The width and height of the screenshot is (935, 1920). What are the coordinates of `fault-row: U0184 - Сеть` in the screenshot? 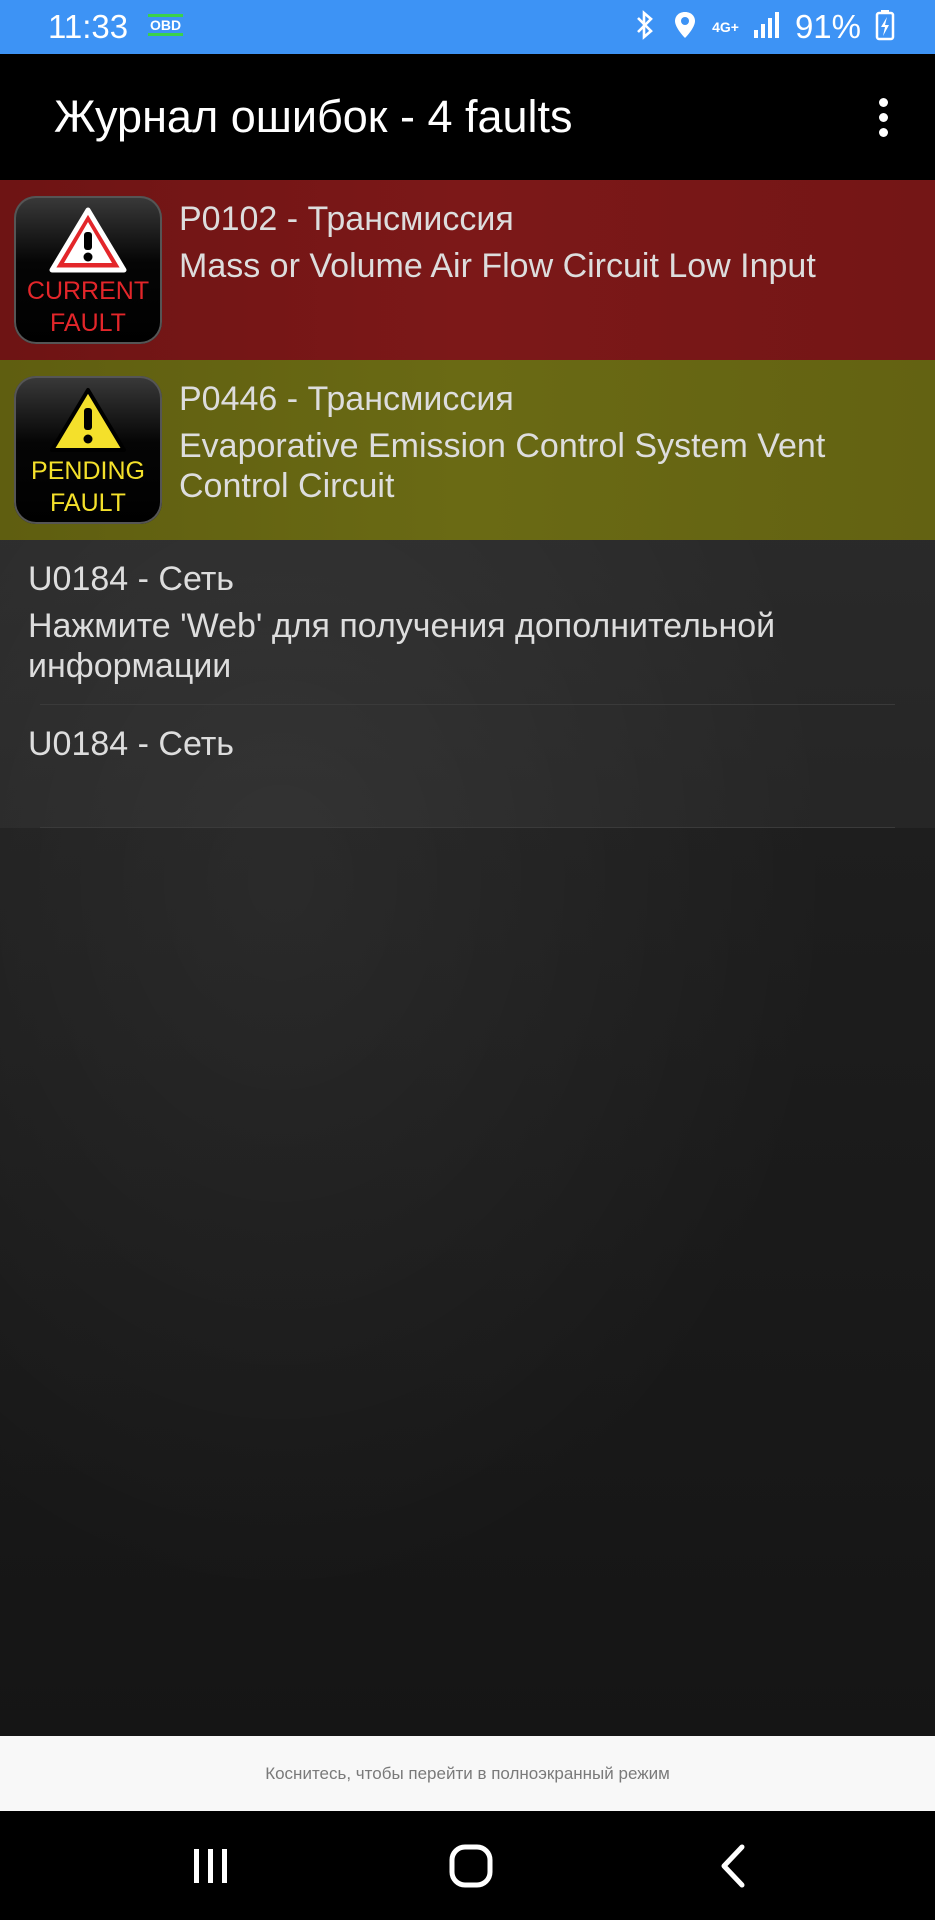 It's located at (467, 766).